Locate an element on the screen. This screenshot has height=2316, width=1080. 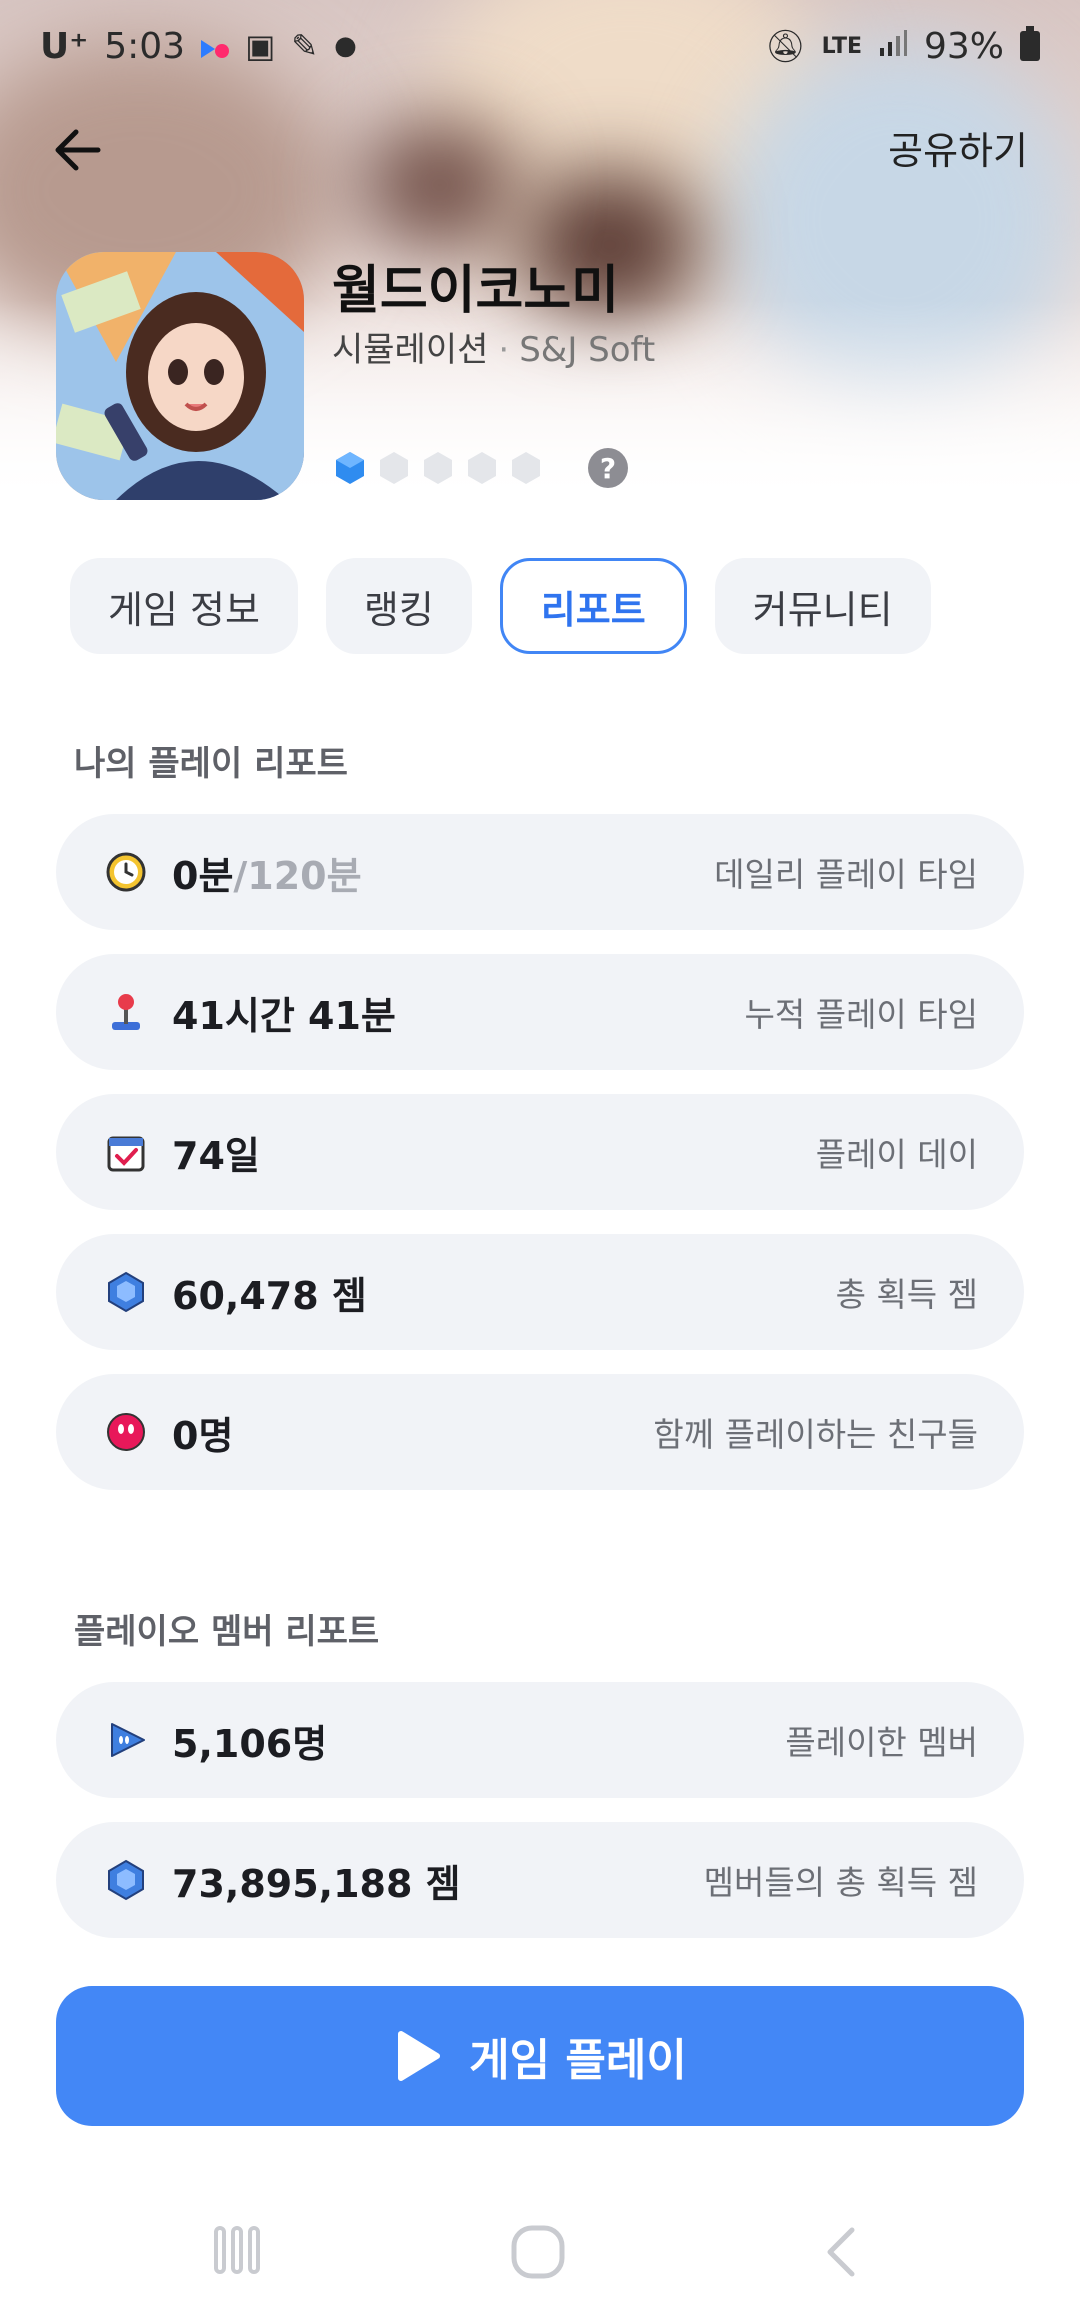
member-report-title: 플레이오 멤버 리포트 is located at coordinates (227, 1632).